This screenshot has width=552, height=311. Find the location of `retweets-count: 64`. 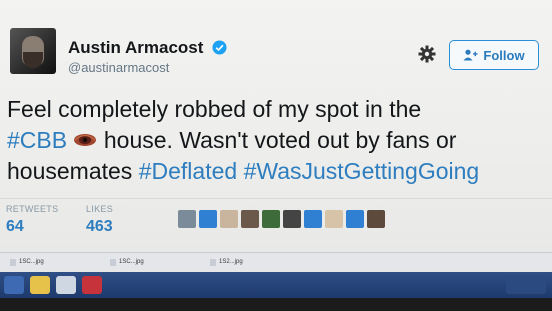

retweets-count: 64 is located at coordinates (15, 227).